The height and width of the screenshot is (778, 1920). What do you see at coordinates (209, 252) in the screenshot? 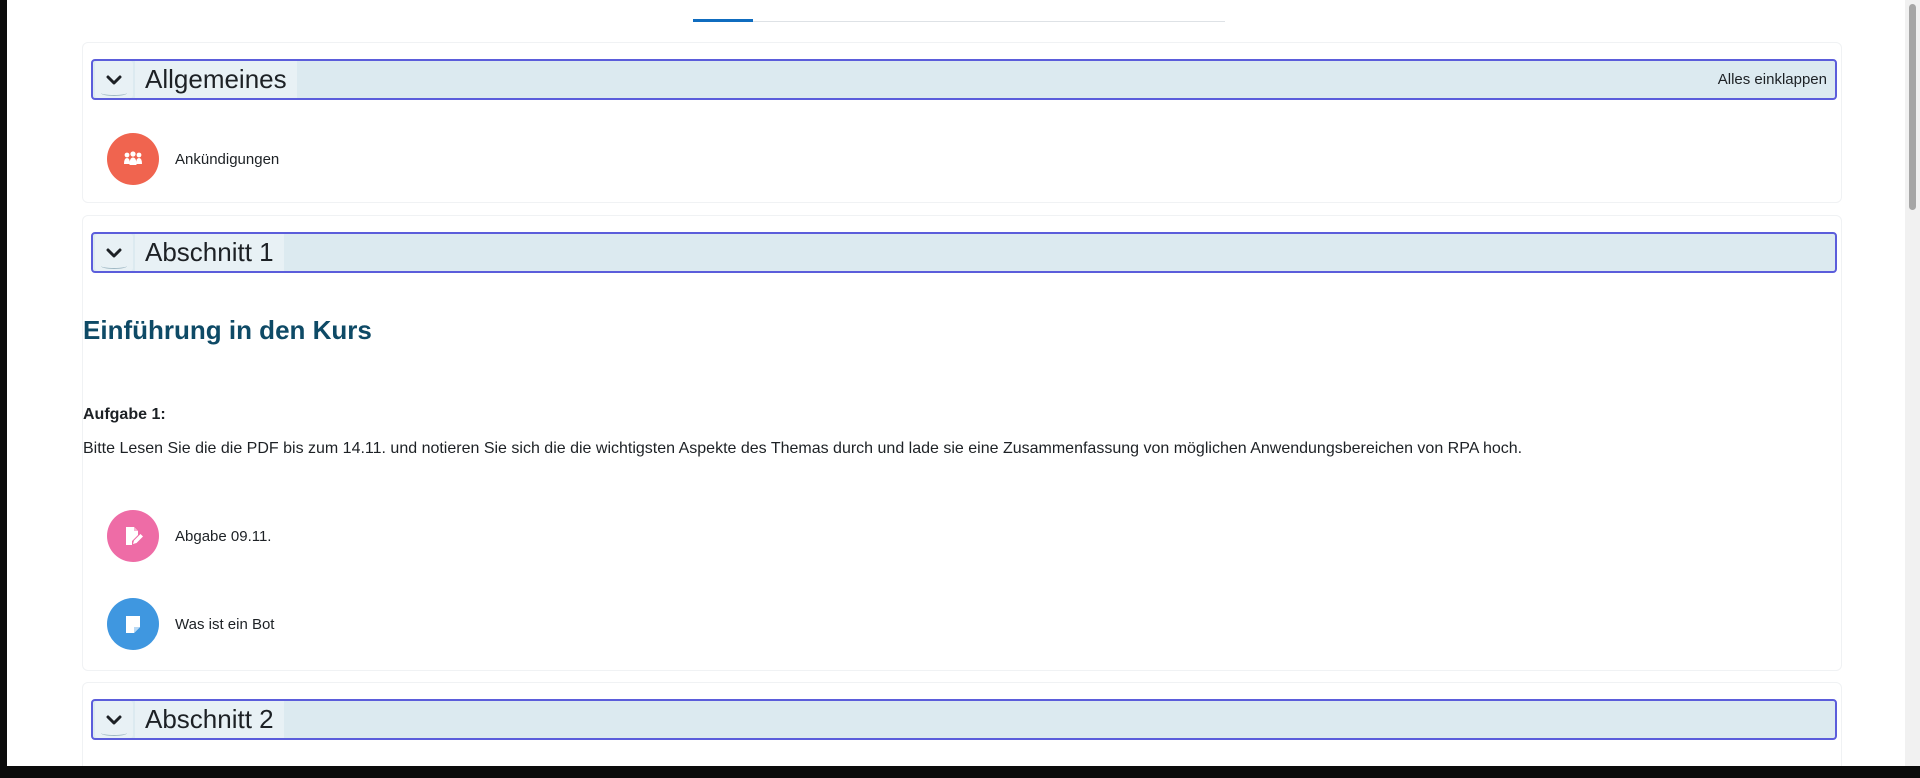
I see `section-title: Abschnitt 1` at bounding box center [209, 252].